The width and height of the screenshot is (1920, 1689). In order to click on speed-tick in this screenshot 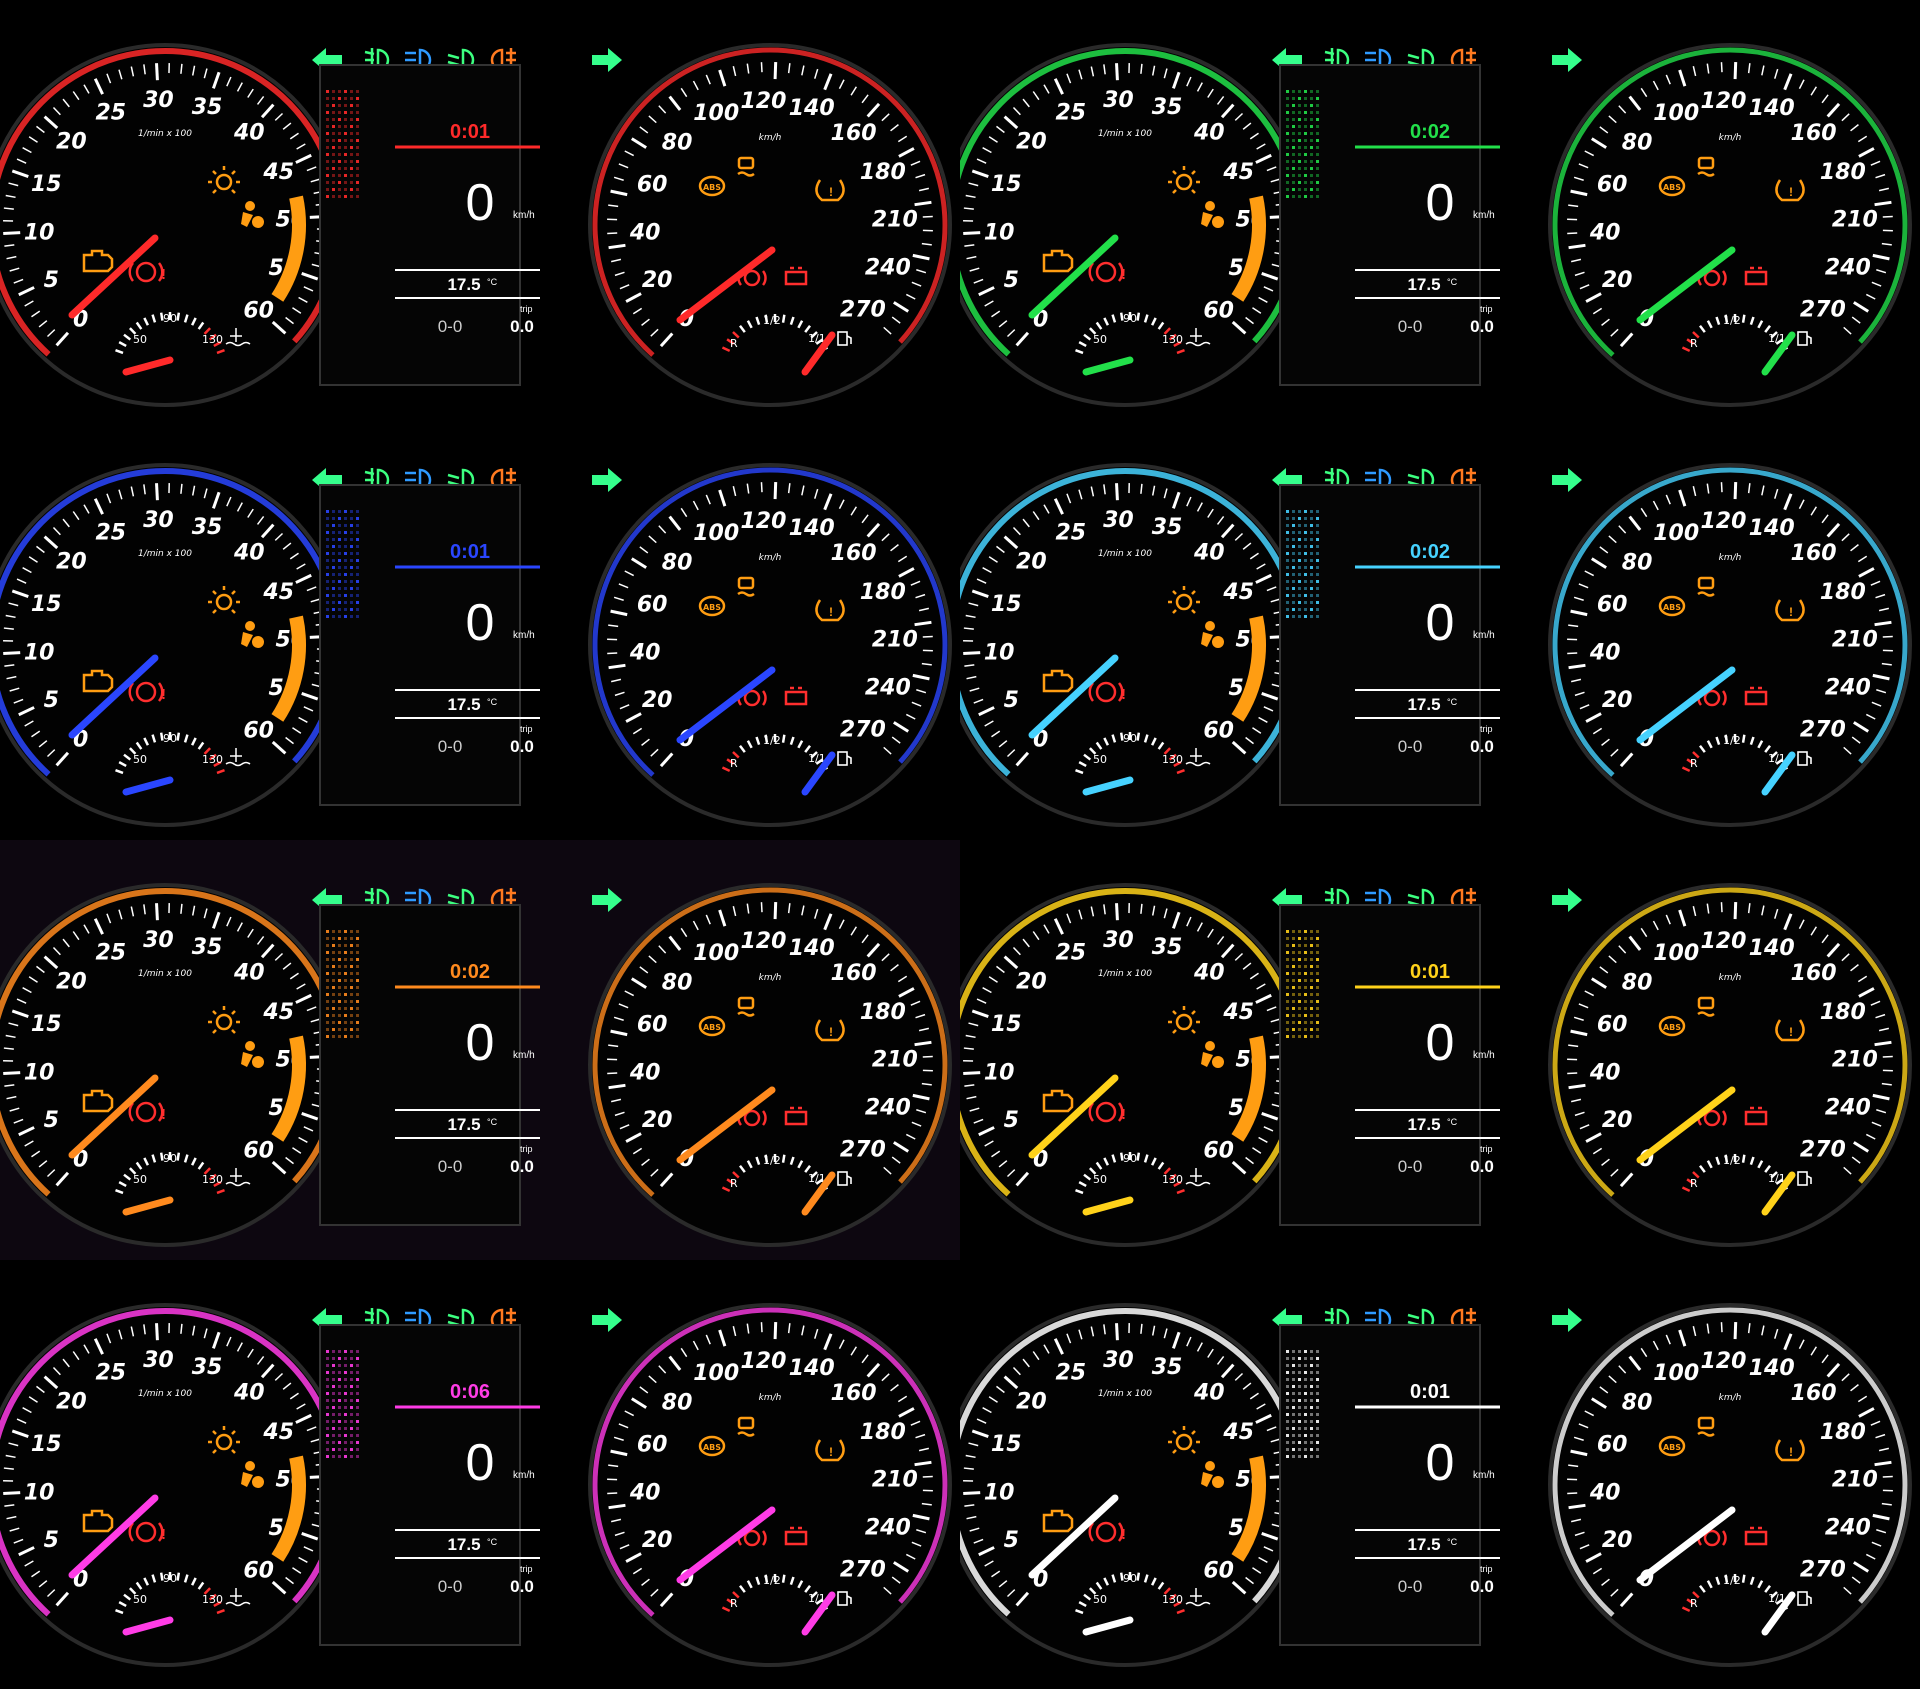, I will do `click(1735, 911)`.